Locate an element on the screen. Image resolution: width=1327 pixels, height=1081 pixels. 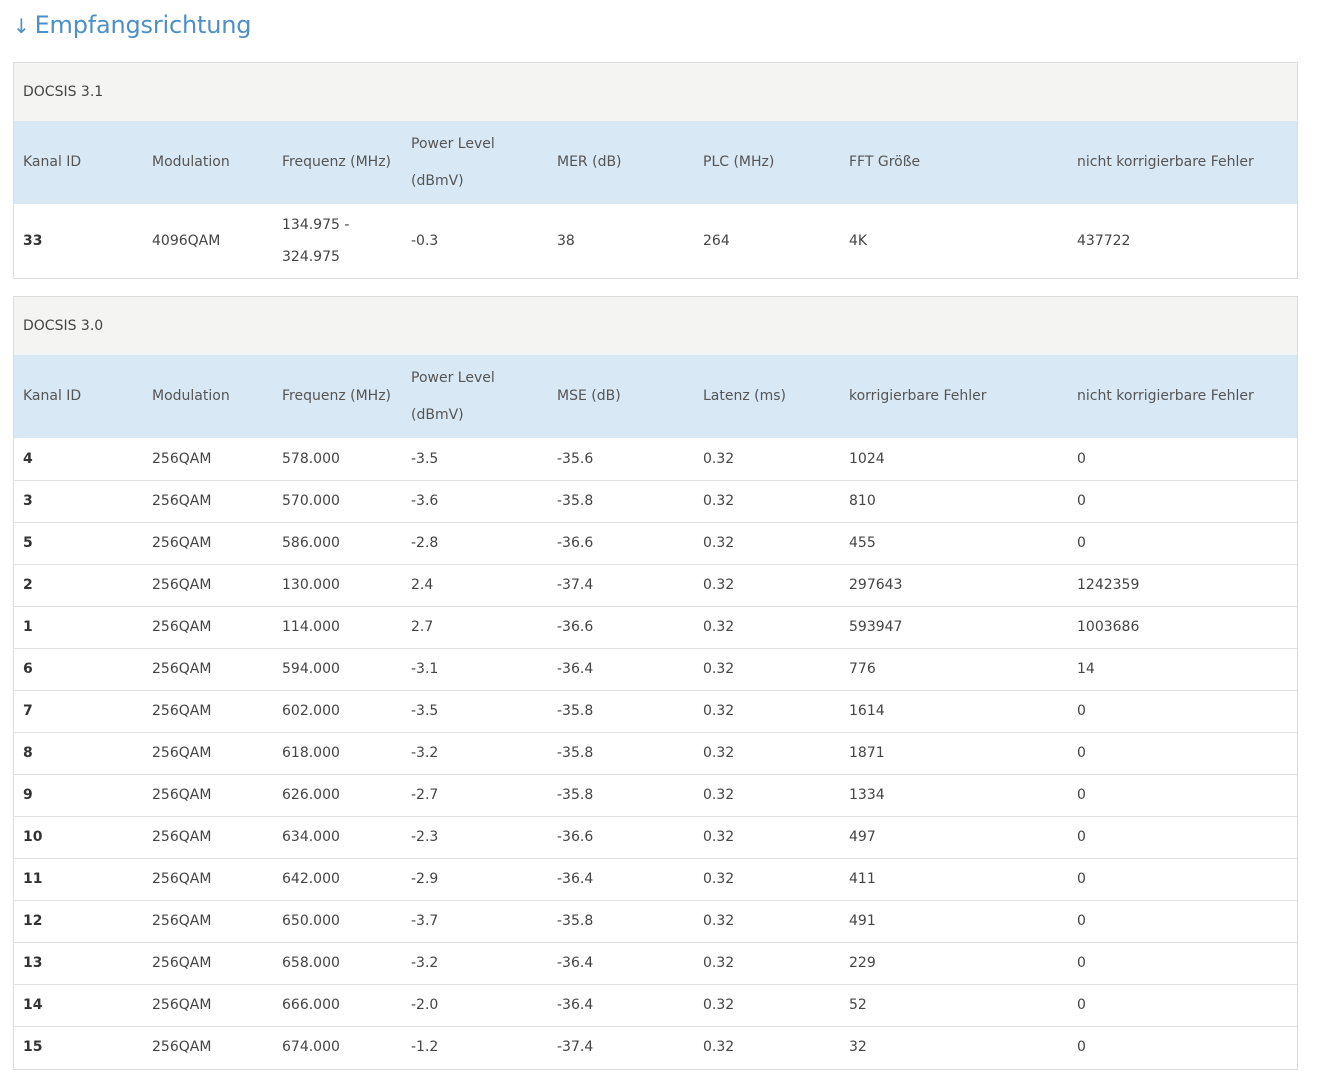
table-cell: 1024 is located at coordinates (867, 458).